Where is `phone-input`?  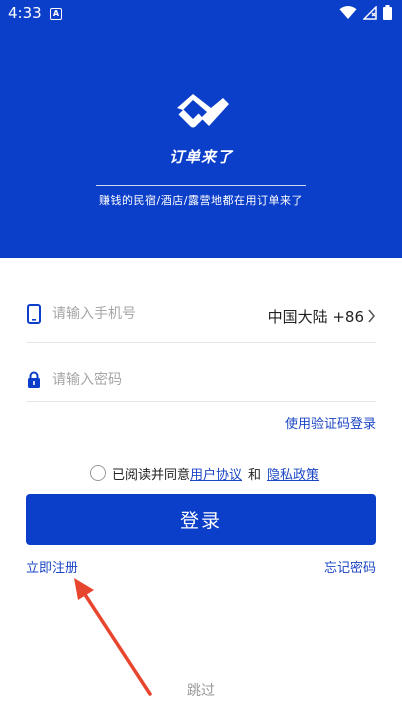
phone-input is located at coordinates (152, 314).